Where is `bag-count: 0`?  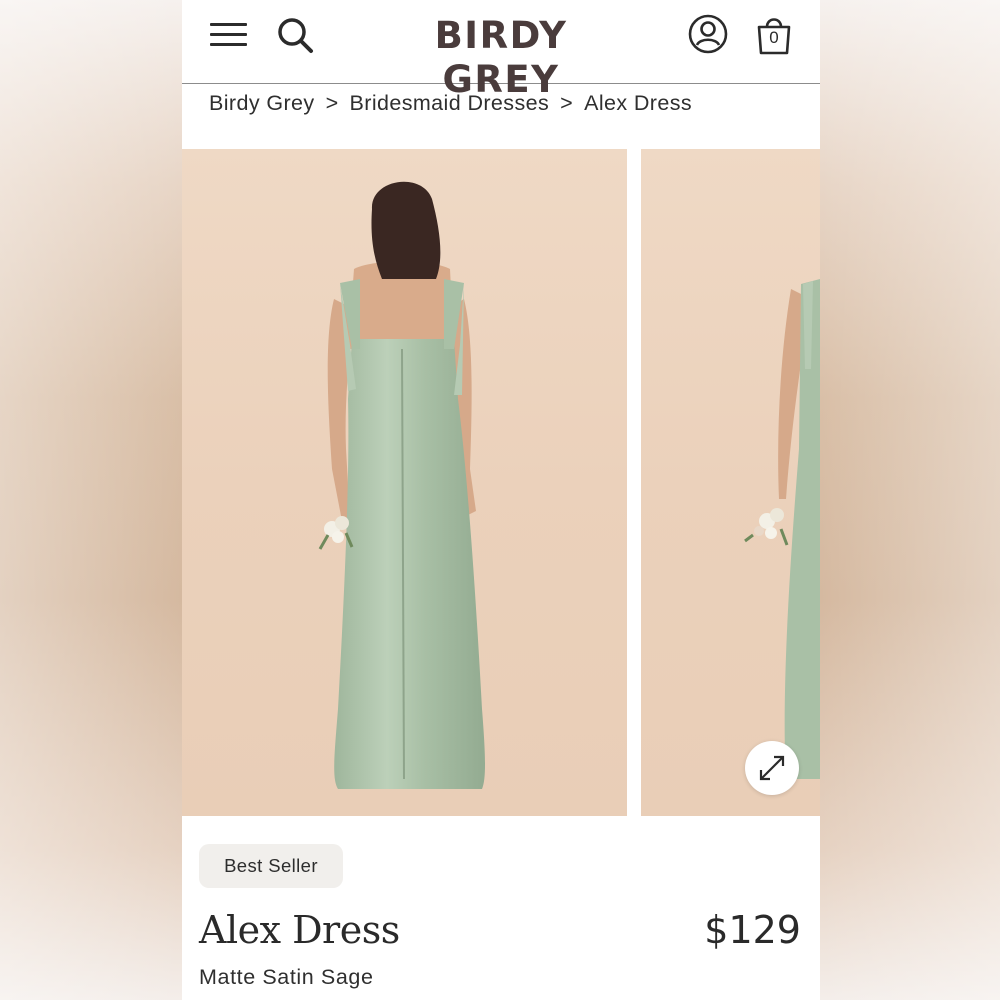
bag-count: 0 is located at coordinates (774, 37).